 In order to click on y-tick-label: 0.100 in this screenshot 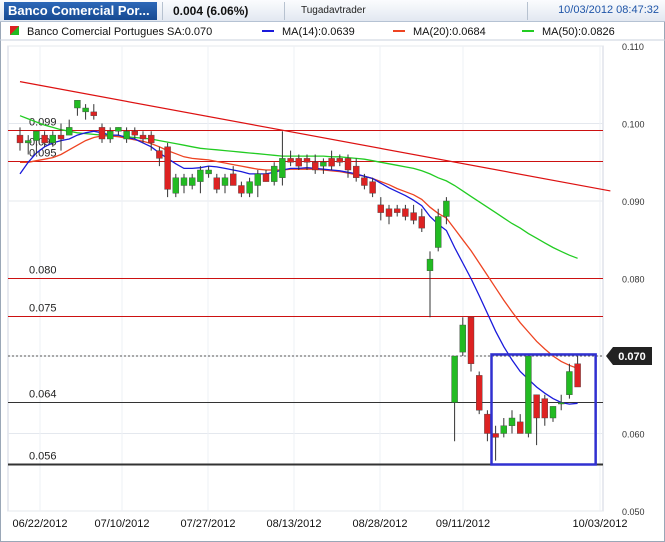, I will do `click(633, 125)`.